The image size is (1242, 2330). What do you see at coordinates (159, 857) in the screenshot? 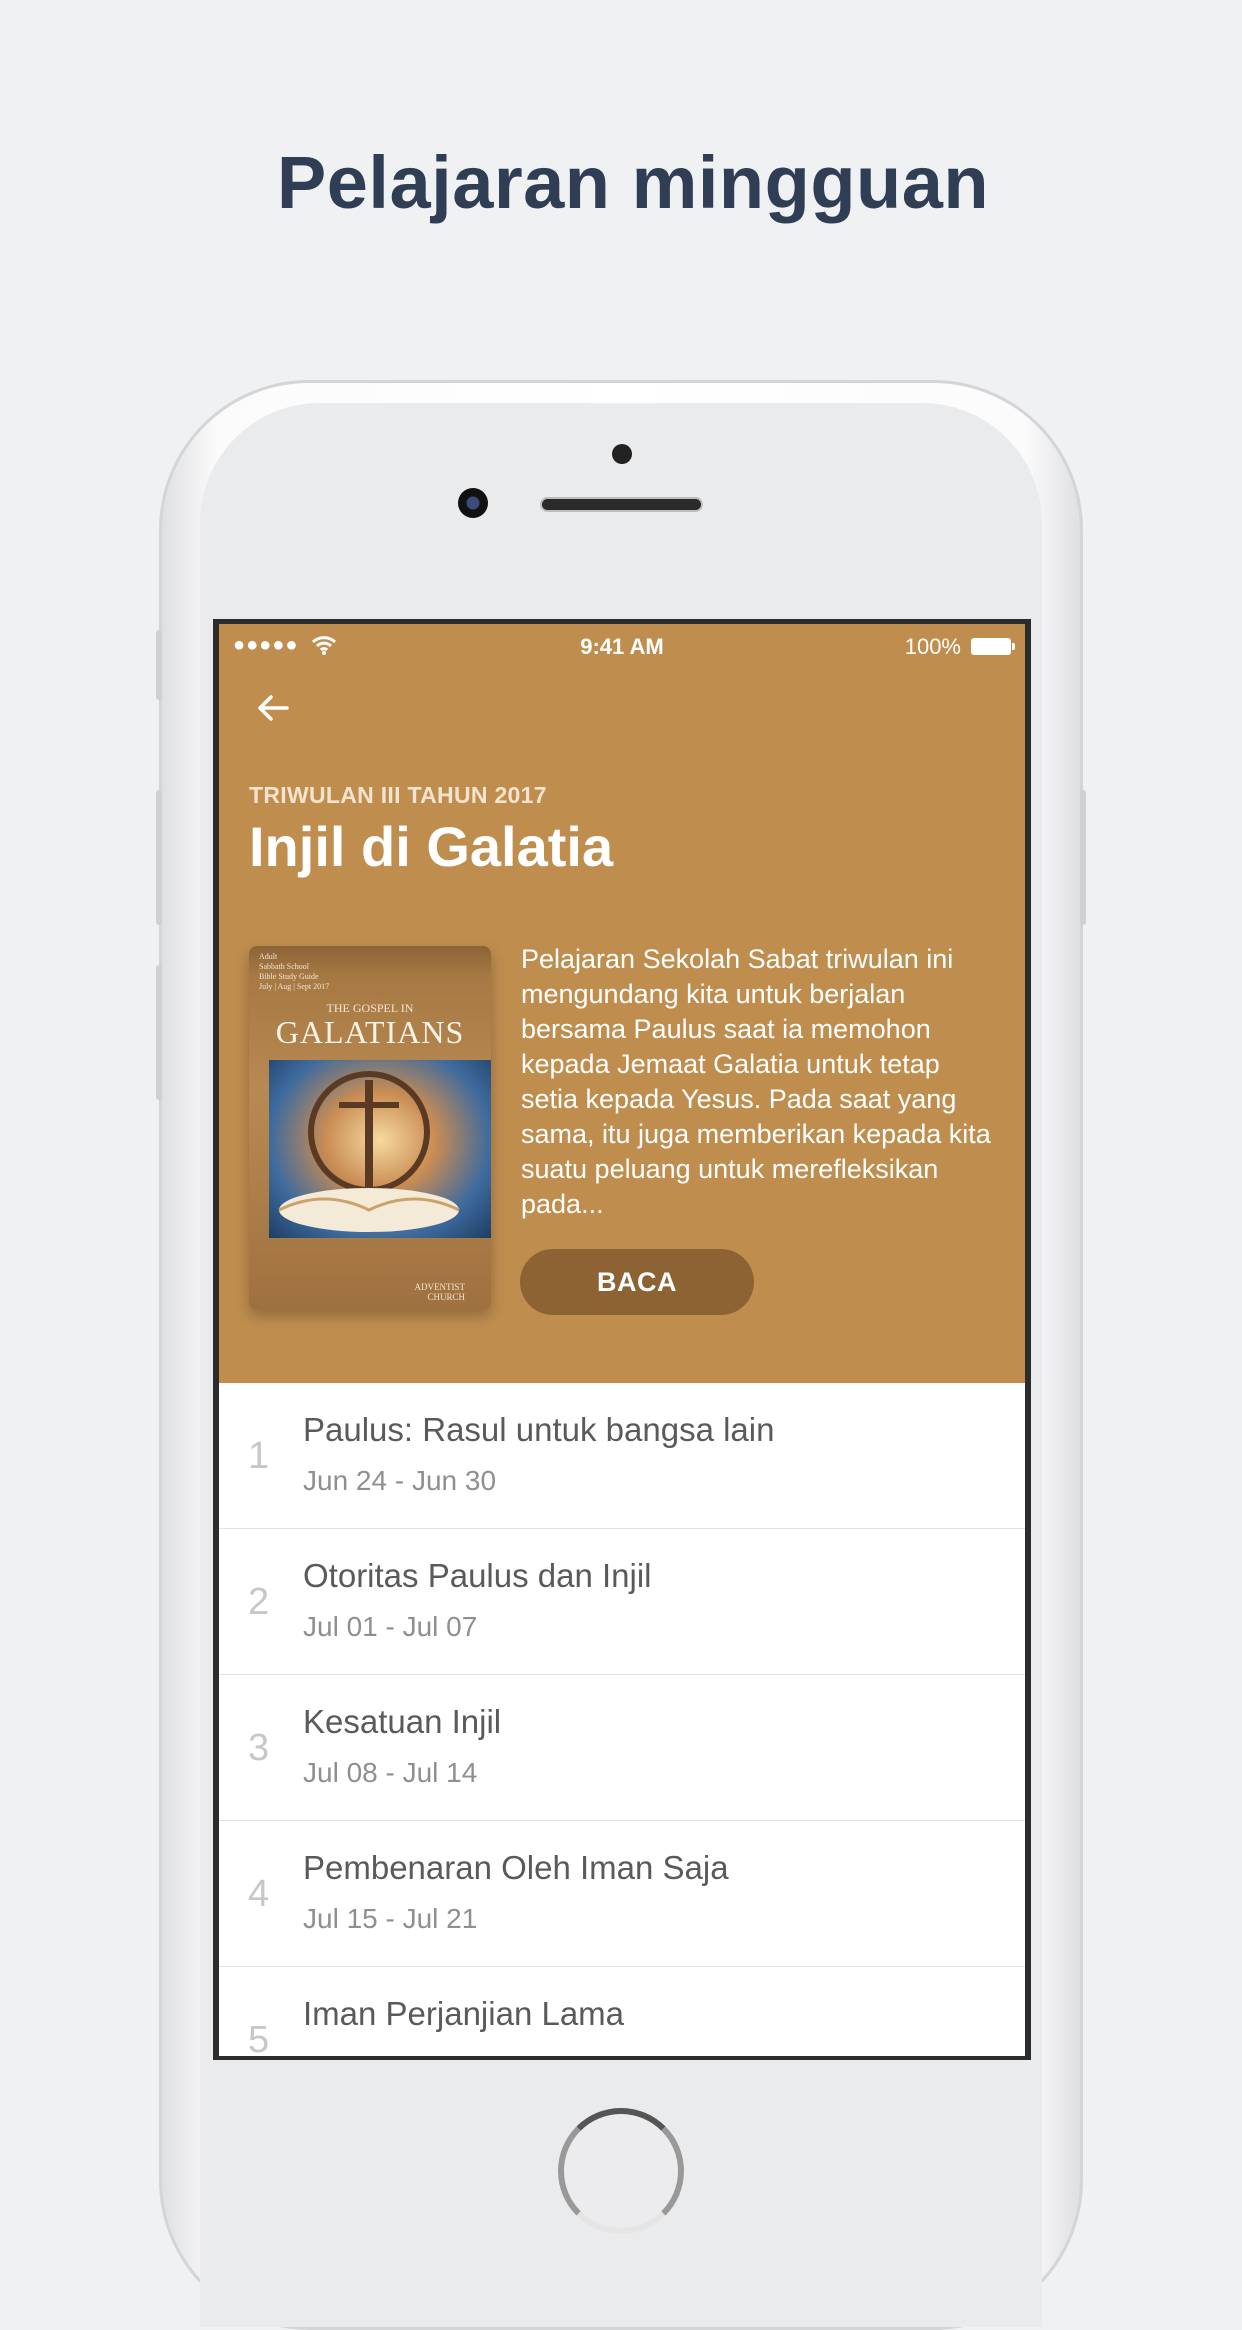
I see `volume-up-button` at bounding box center [159, 857].